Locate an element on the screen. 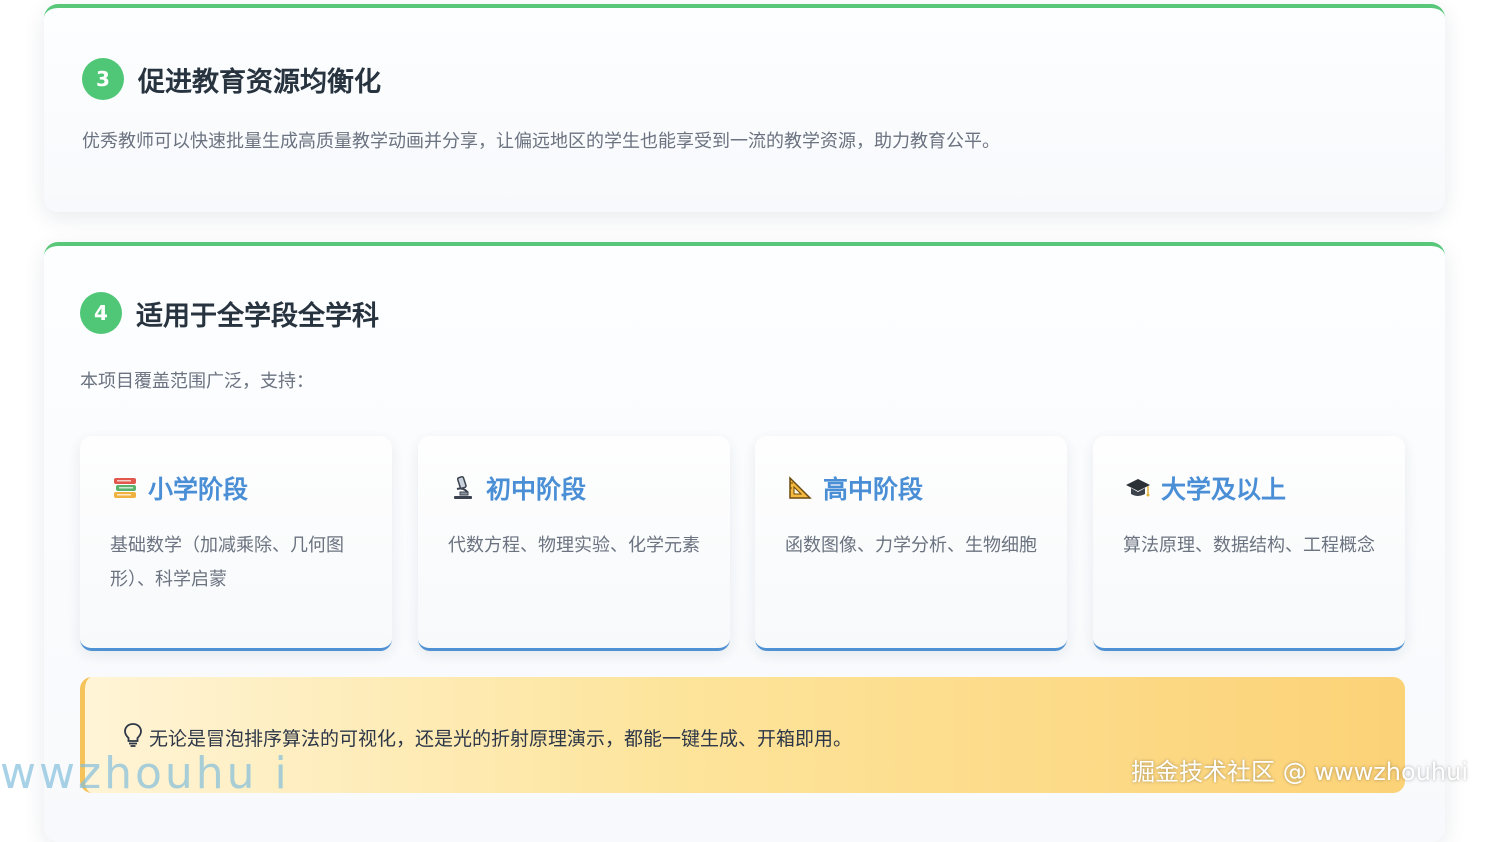 The width and height of the screenshot is (1490, 842). level-card-university: 大学及以上 算法原理、数据结构、工程概念 is located at coordinates (1249, 543).